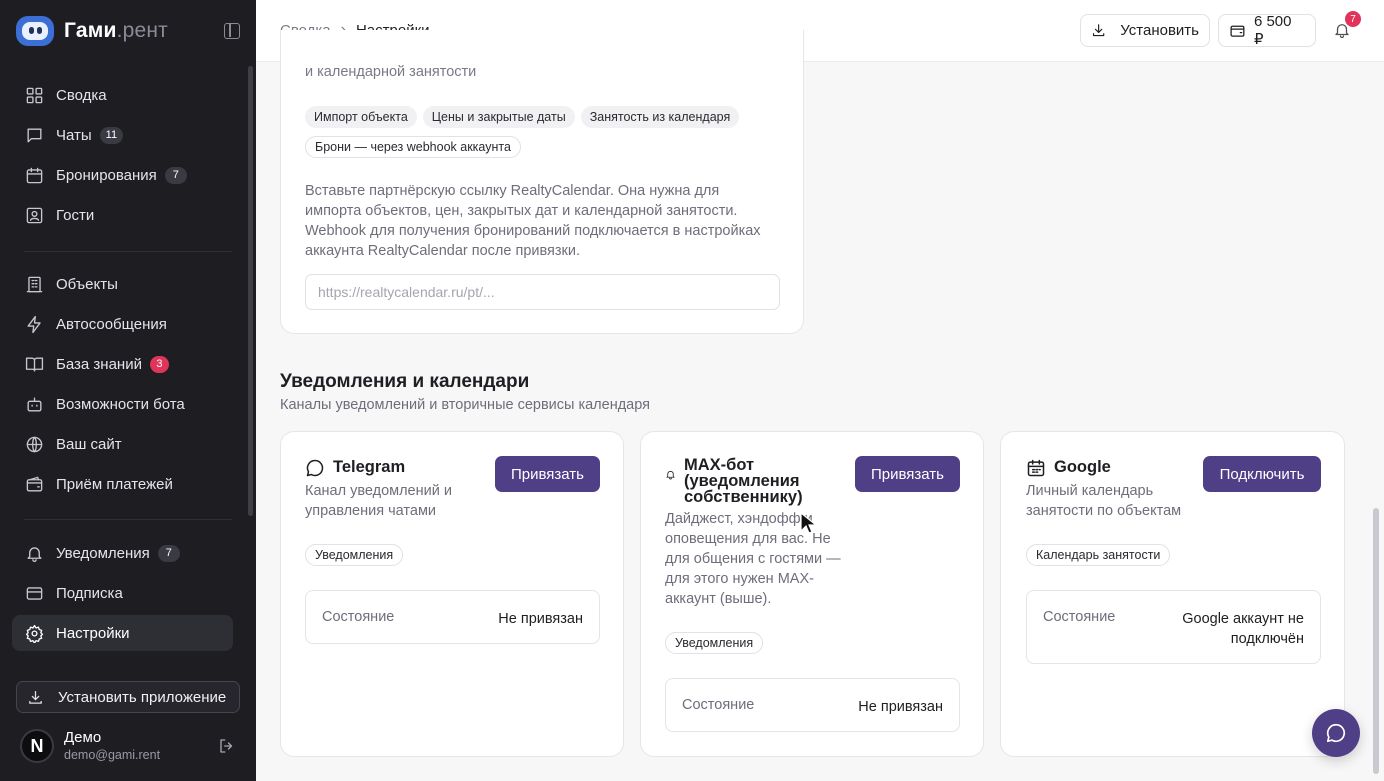  Describe the element at coordinates (1376, 641) in the screenshot. I see `main-scrollbar` at that location.